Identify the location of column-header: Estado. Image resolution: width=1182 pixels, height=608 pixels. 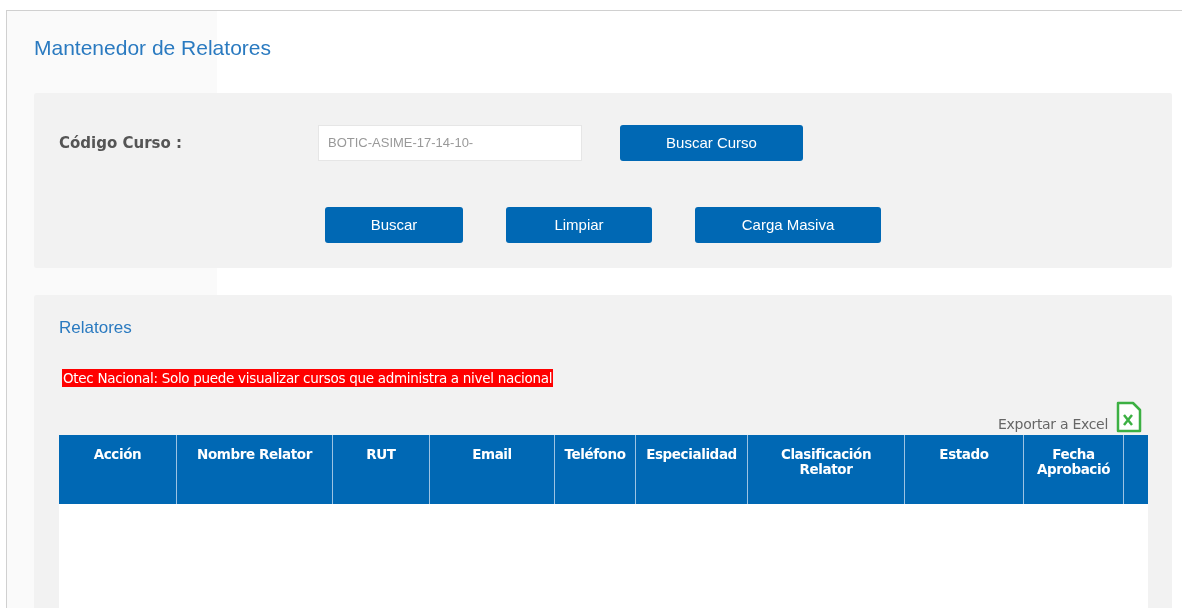
(964, 469).